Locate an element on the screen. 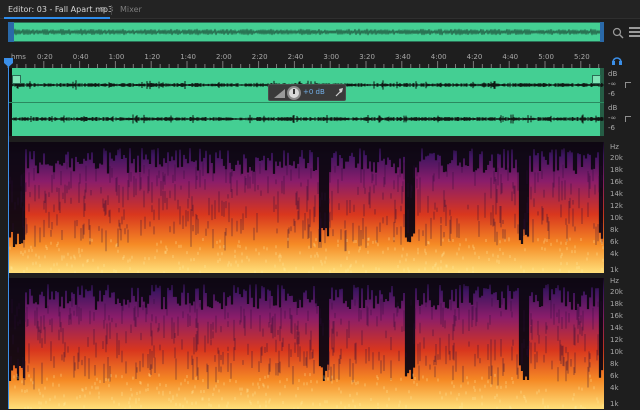 The width and height of the screenshot is (640, 410). ruler-tick-label: 3:20 is located at coordinates (367, 57).